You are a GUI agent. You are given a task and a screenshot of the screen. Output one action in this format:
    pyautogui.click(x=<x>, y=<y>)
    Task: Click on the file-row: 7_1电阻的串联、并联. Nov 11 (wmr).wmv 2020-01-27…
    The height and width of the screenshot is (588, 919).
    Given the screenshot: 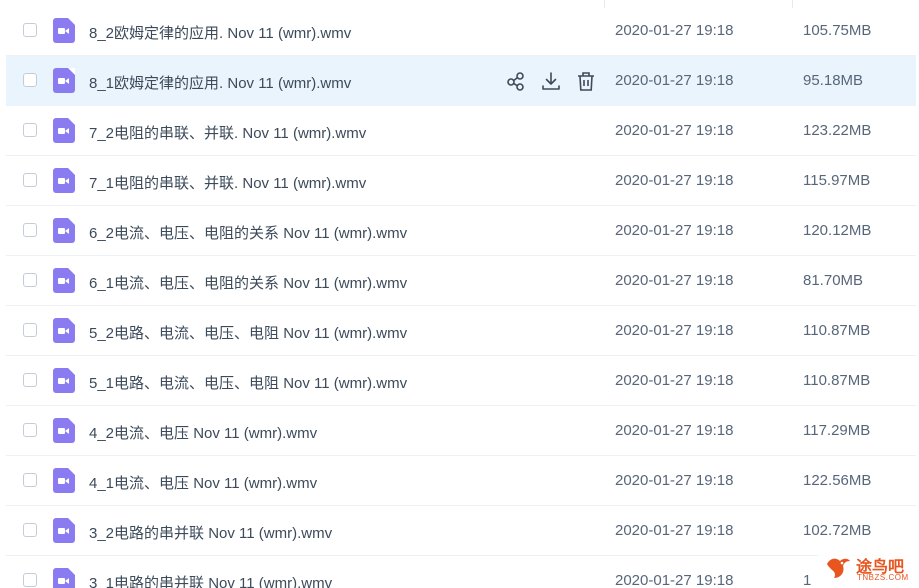 What is the action you would take?
    pyautogui.click(x=461, y=181)
    